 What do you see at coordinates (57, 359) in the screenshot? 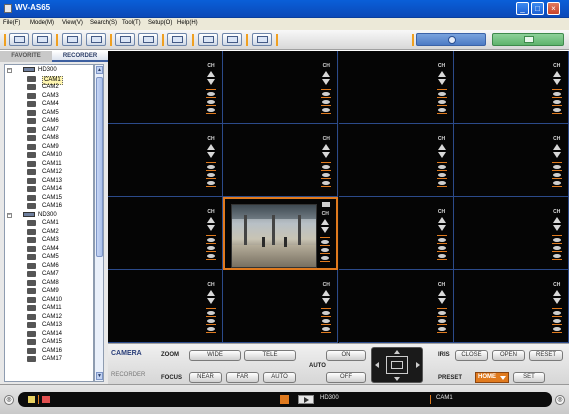
I see `tree-camera-item: CAM17` at bounding box center [57, 359].